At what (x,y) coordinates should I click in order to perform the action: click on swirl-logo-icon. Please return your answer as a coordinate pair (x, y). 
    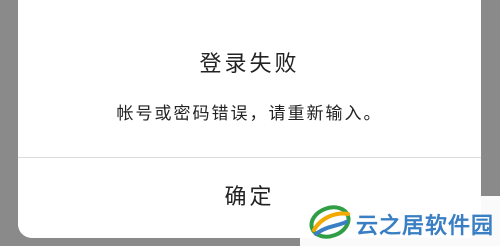
    Looking at the image, I should click on (330, 222).